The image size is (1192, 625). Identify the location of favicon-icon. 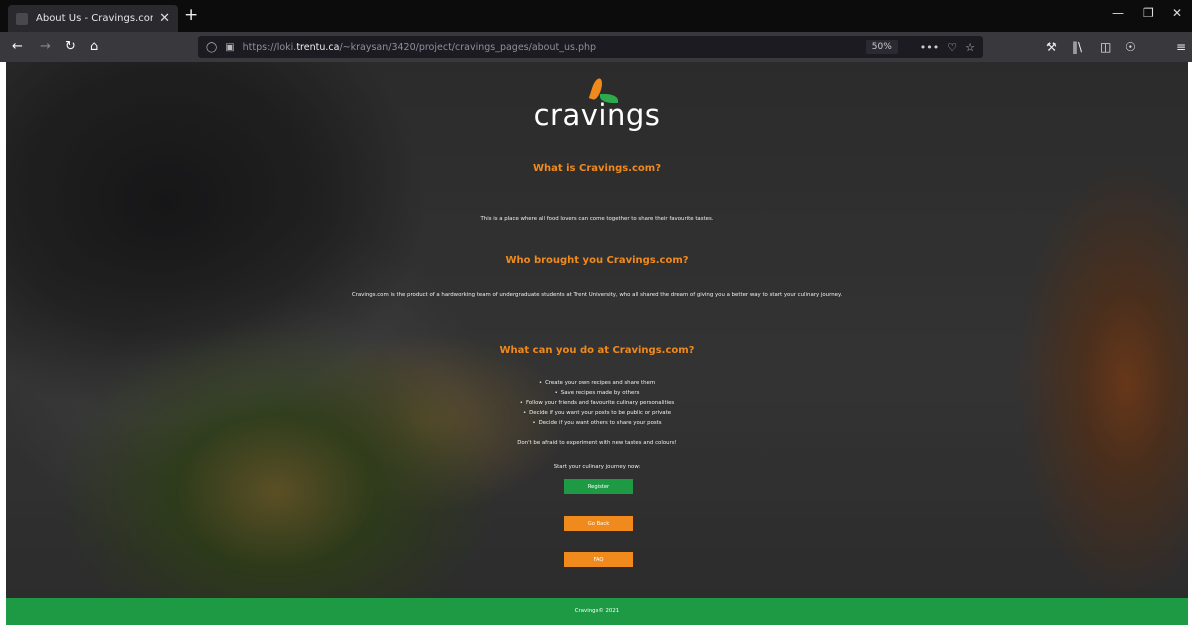
(22, 18).